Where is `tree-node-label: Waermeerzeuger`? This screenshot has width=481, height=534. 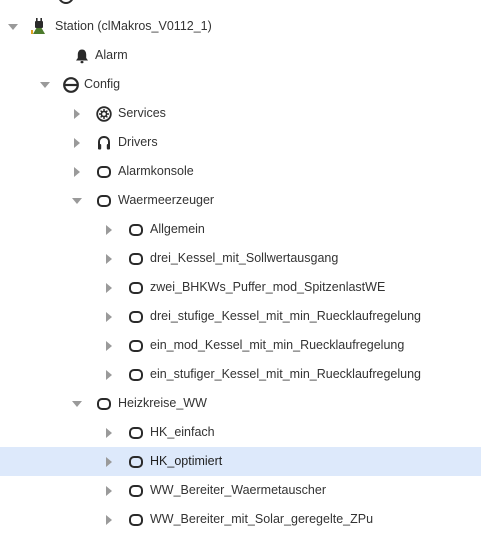 tree-node-label: Waermeerzeuger is located at coordinates (166, 200).